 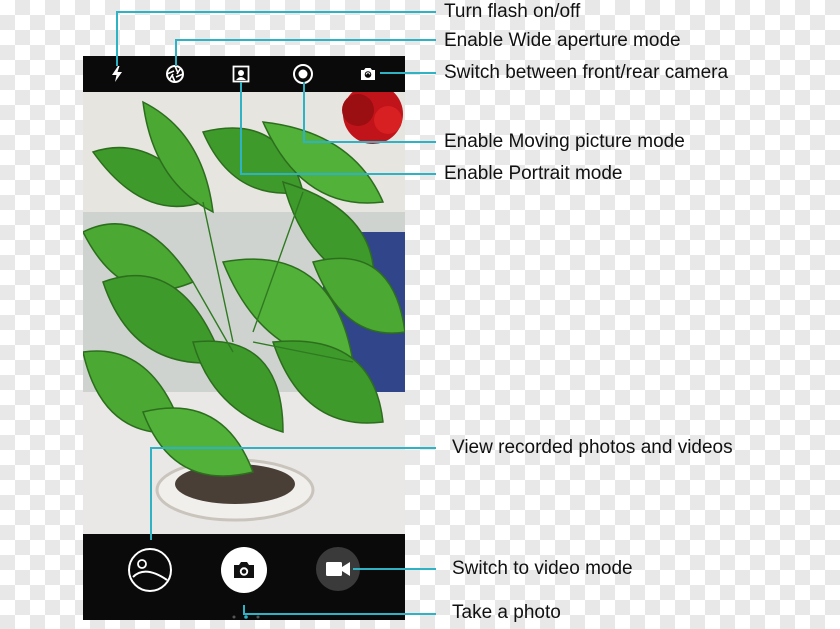 What do you see at coordinates (244, 570) in the screenshot?
I see `shutter-icon` at bounding box center [244, 570].